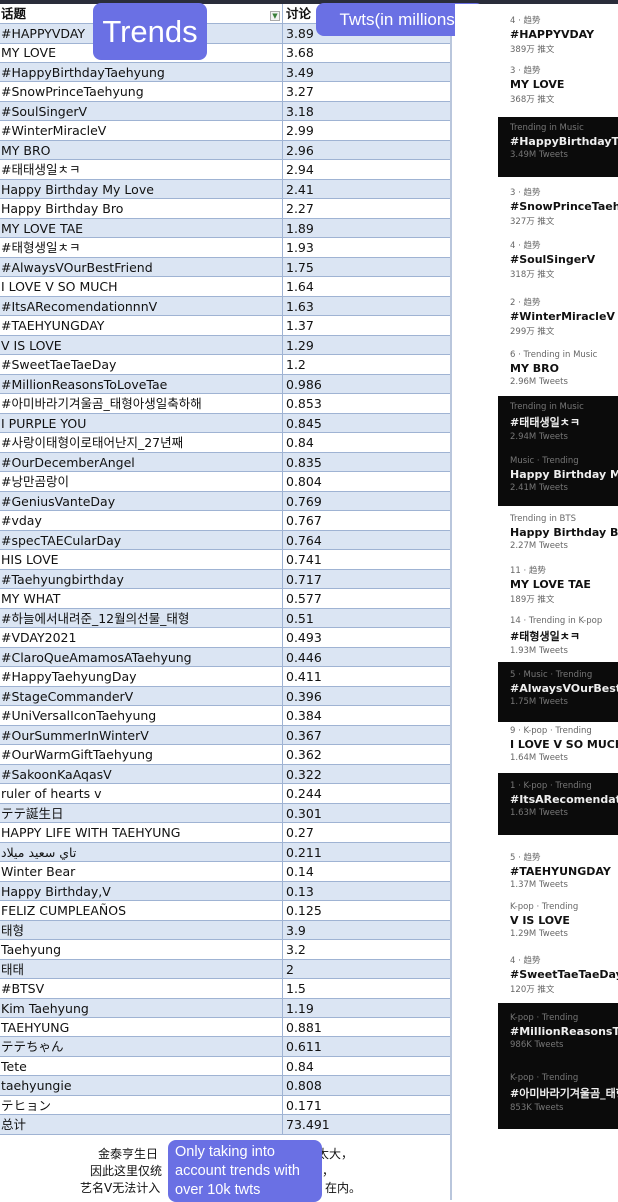 Image resolution: width=618 pixels, height=1202 pixels. Describe the element at coordinates (366, 111) in the screenshot. I see `count-cell: 3.18` at that location.